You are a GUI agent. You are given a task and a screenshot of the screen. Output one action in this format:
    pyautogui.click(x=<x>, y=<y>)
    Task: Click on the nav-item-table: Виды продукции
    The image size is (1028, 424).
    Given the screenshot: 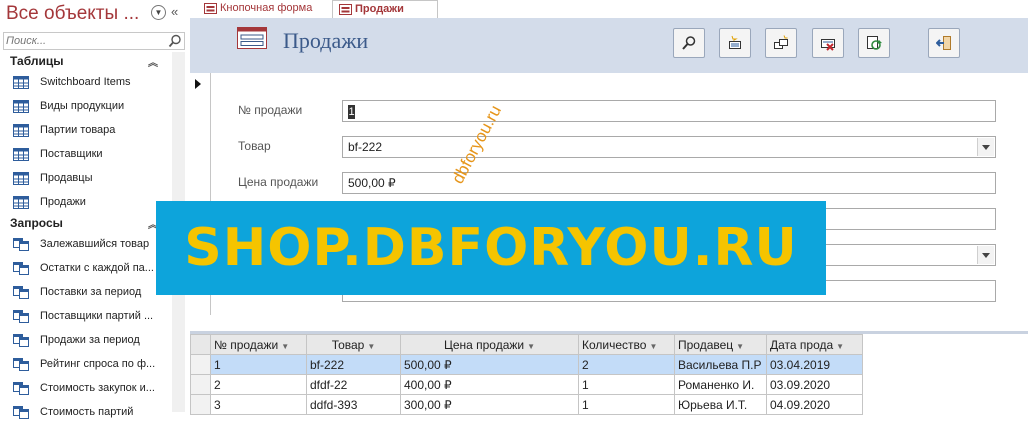 What is the action you would take?
    pyautogui.click(x=90, y=107)
    